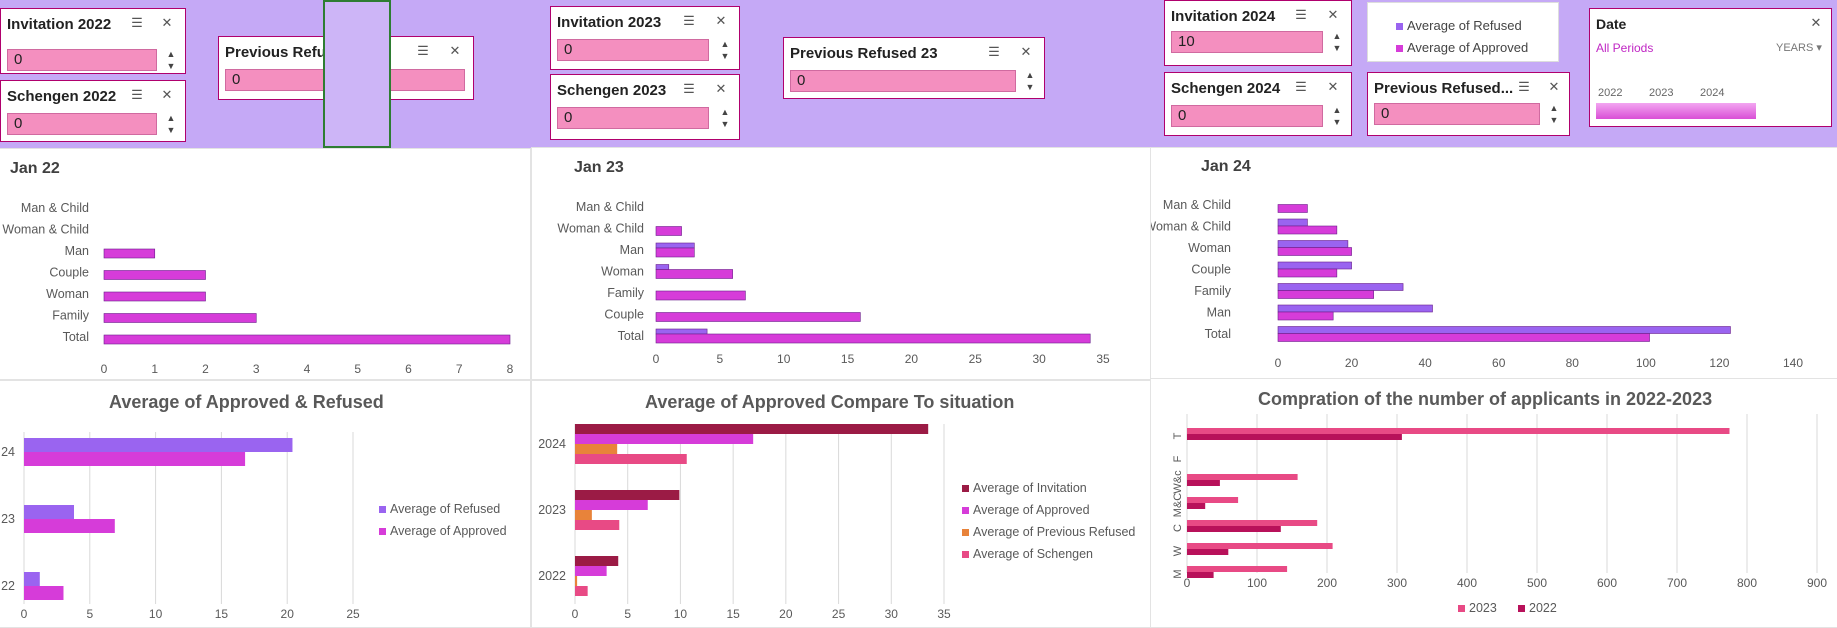 The width and height of the screenshot is (1837, 628). Describe the element at coordinates (1646, 363) in the screenshot. I see `x-tick-label: 100` at that location.